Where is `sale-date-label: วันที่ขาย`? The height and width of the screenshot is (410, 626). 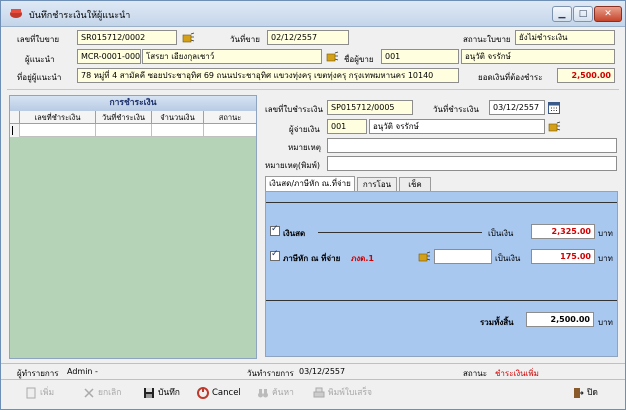
sale-date-label: วันที่ขาย is located at coordinates (245, 39).